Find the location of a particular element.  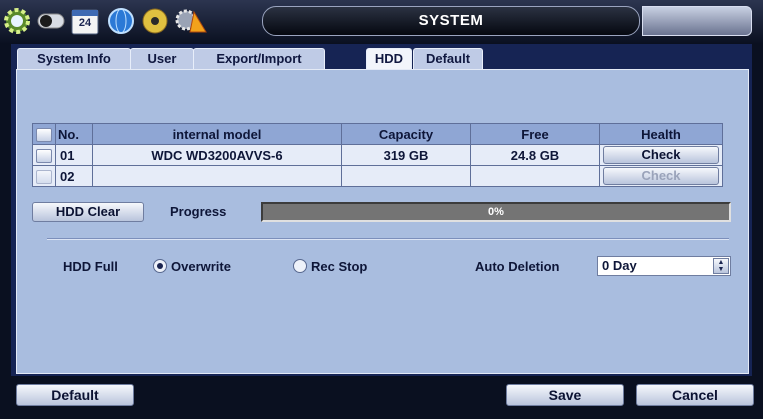

table-header-row: No. internal model Capacity Free Health is located at coordinates (377, 134).